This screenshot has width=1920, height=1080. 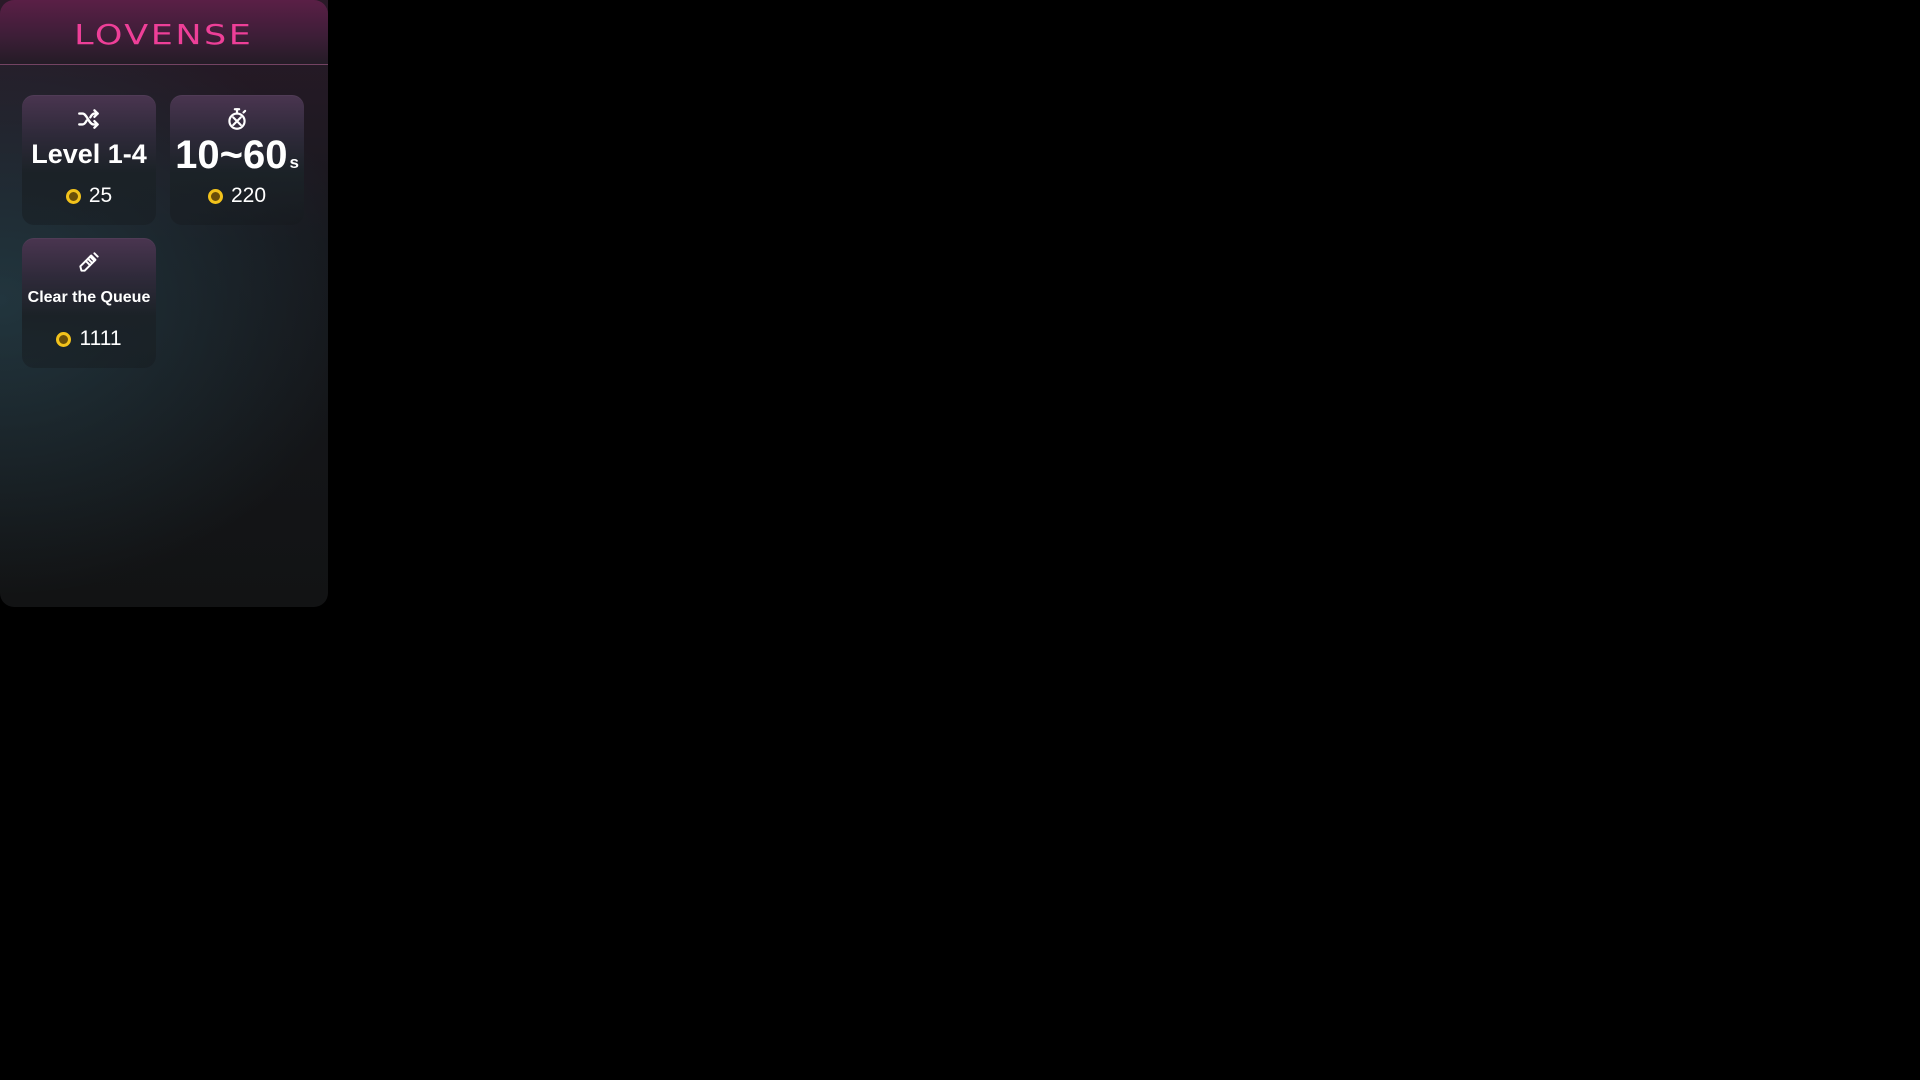 I want to click on shuffle-icon, so click(x=89, y=119).